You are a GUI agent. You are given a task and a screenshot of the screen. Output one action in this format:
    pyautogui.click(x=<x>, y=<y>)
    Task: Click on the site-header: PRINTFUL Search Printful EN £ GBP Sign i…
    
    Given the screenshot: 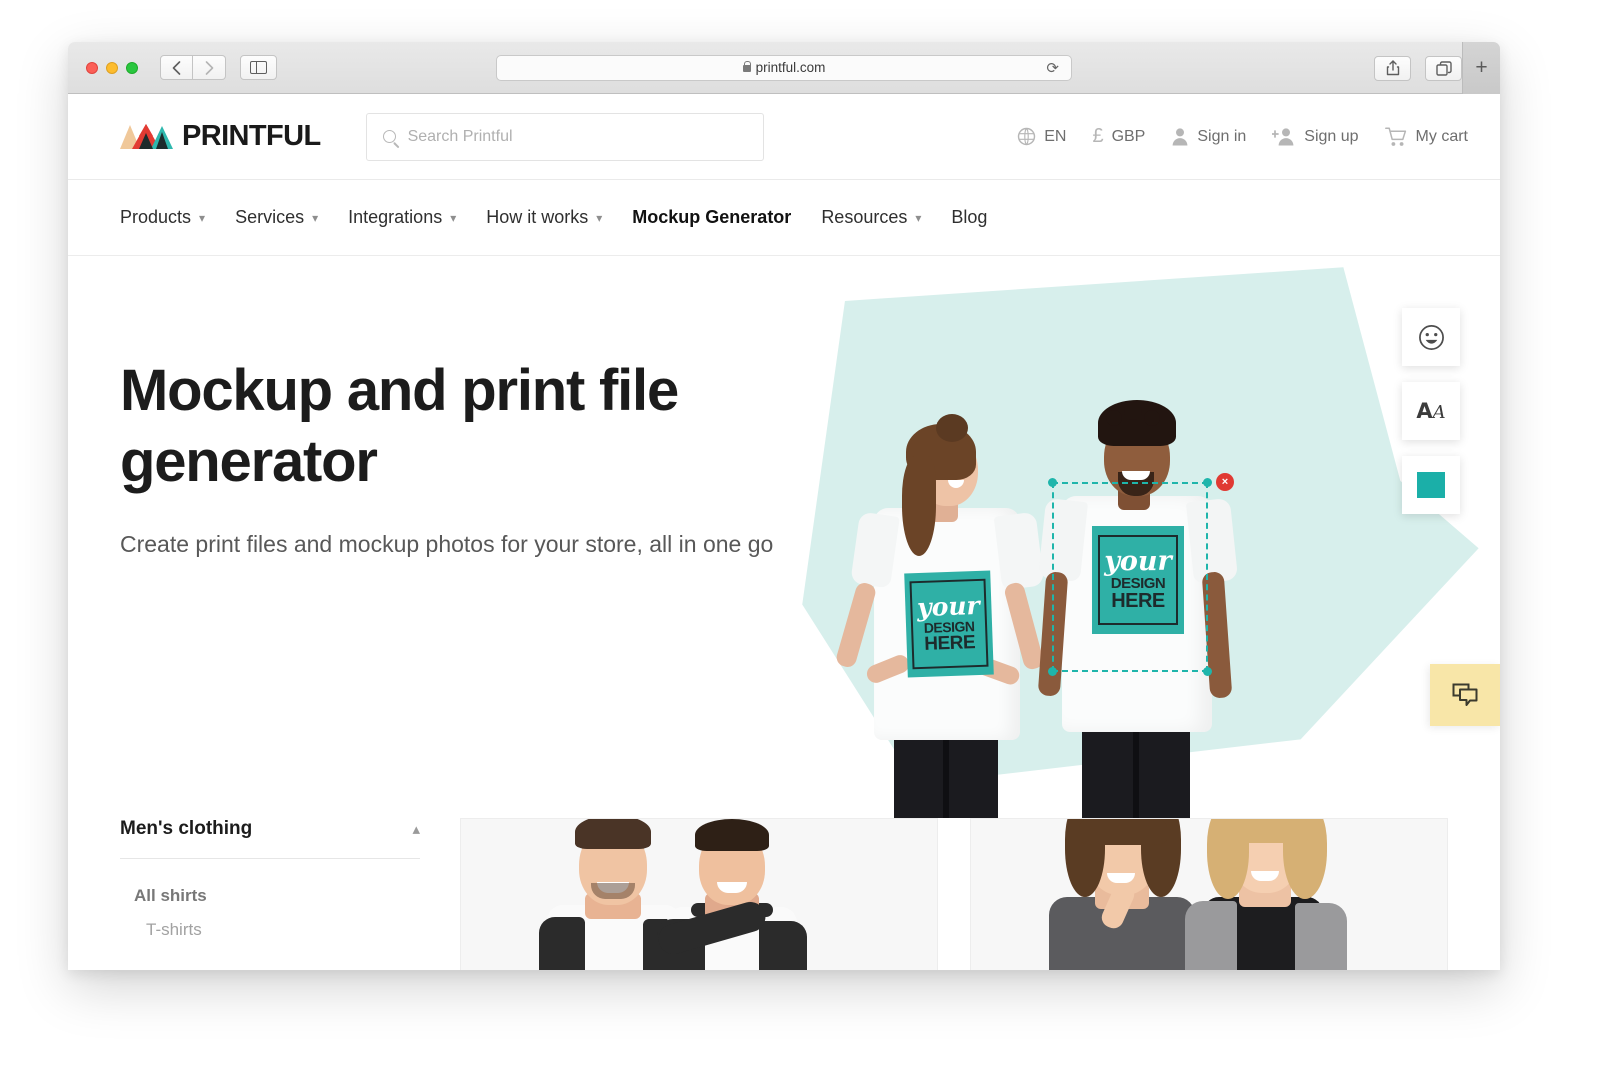 What is the action you would take?
    pyautogui.click(x=784, y=137)
    